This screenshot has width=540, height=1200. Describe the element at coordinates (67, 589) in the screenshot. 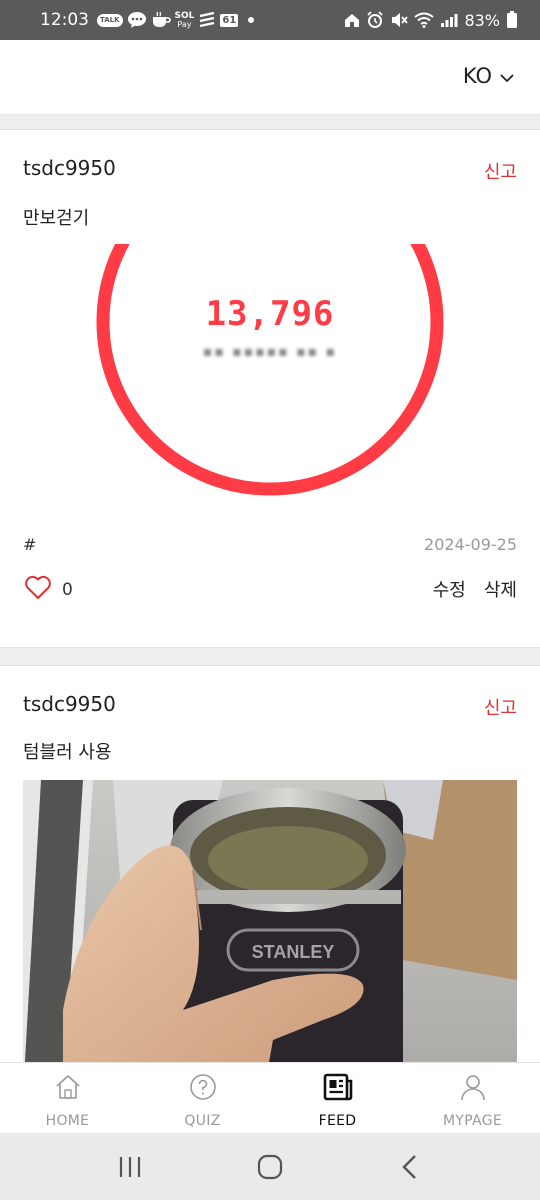

I see `like-count: 0` at that location.